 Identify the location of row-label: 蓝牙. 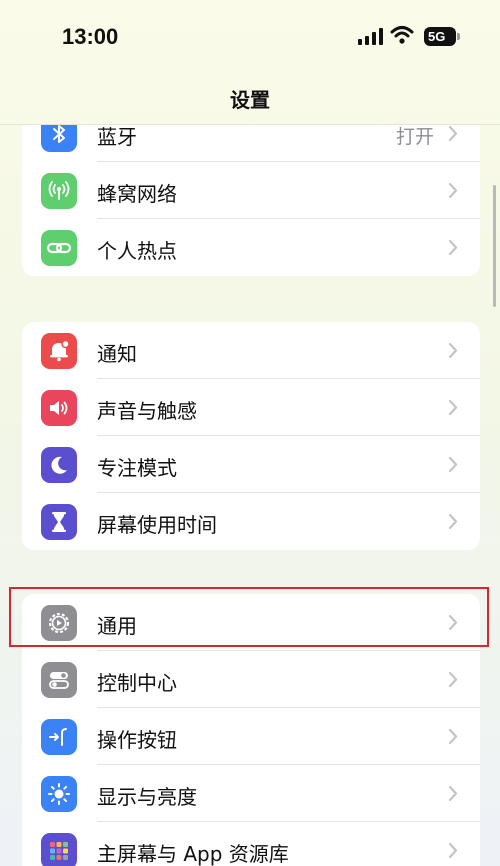
(117, 137).